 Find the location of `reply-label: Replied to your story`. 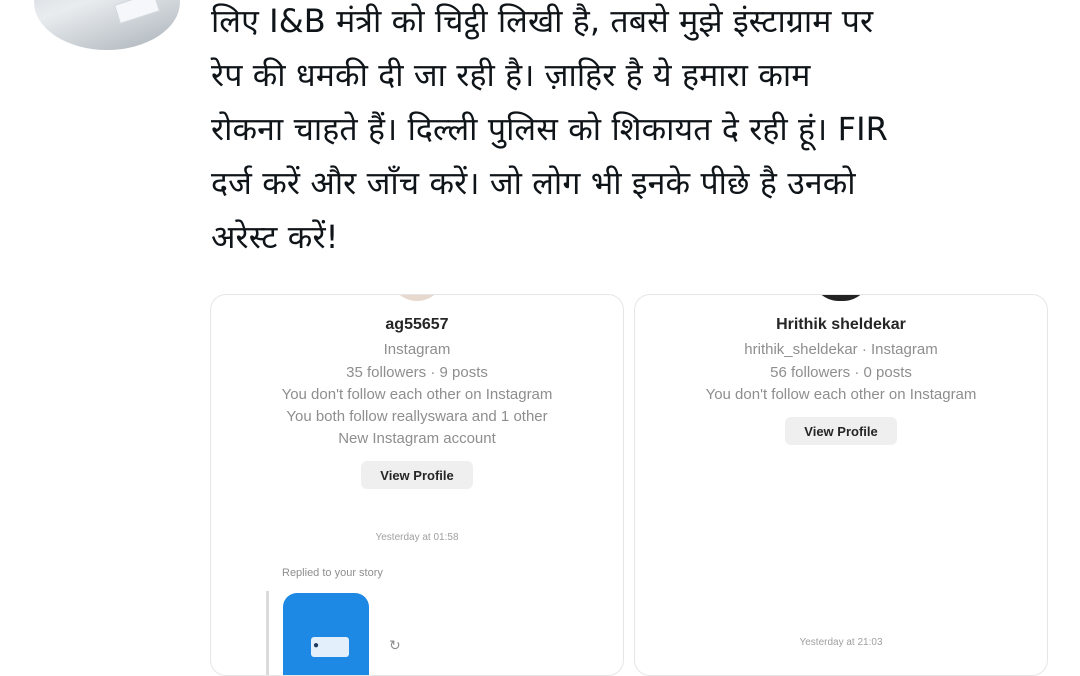

reply-label: Replied to your story is located at coordinates (332, 573).